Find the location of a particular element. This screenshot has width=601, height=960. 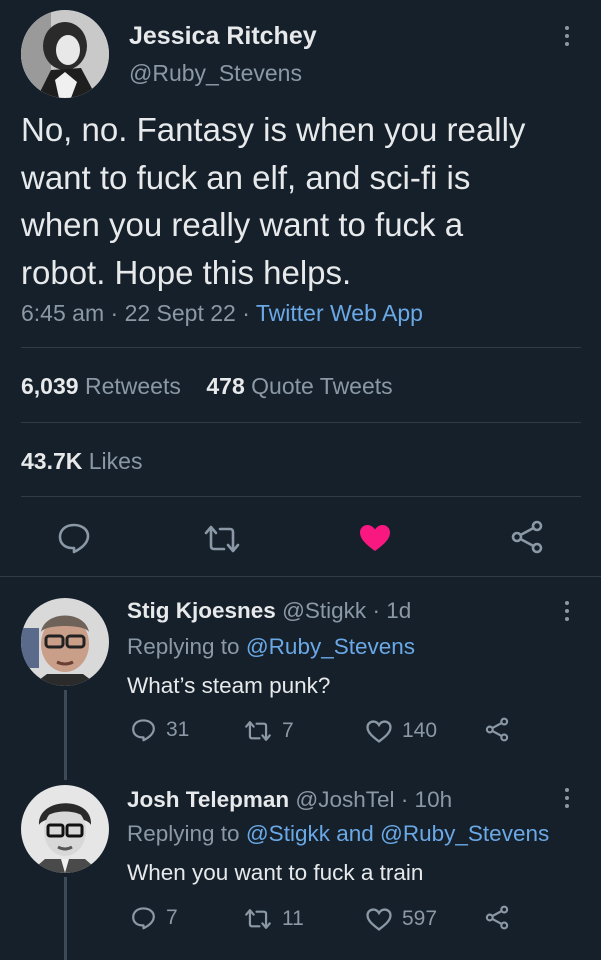

reply-count: 7 is located at coordinates (172, 917).